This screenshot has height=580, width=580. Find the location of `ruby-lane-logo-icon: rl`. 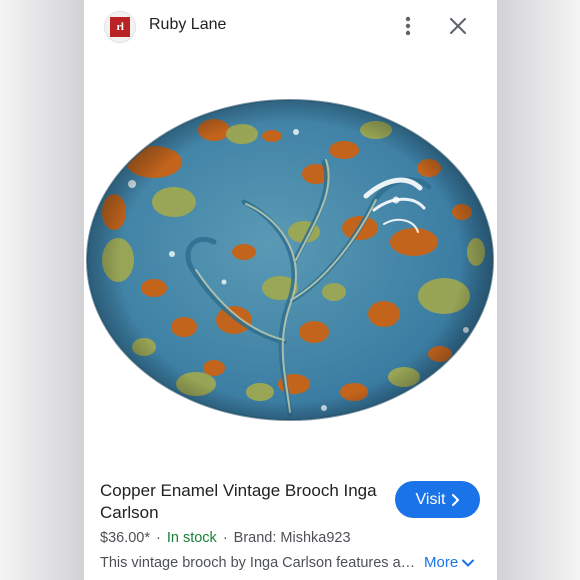

ruby-lane-logo-icon: rl is located at coordinates (120, 27).